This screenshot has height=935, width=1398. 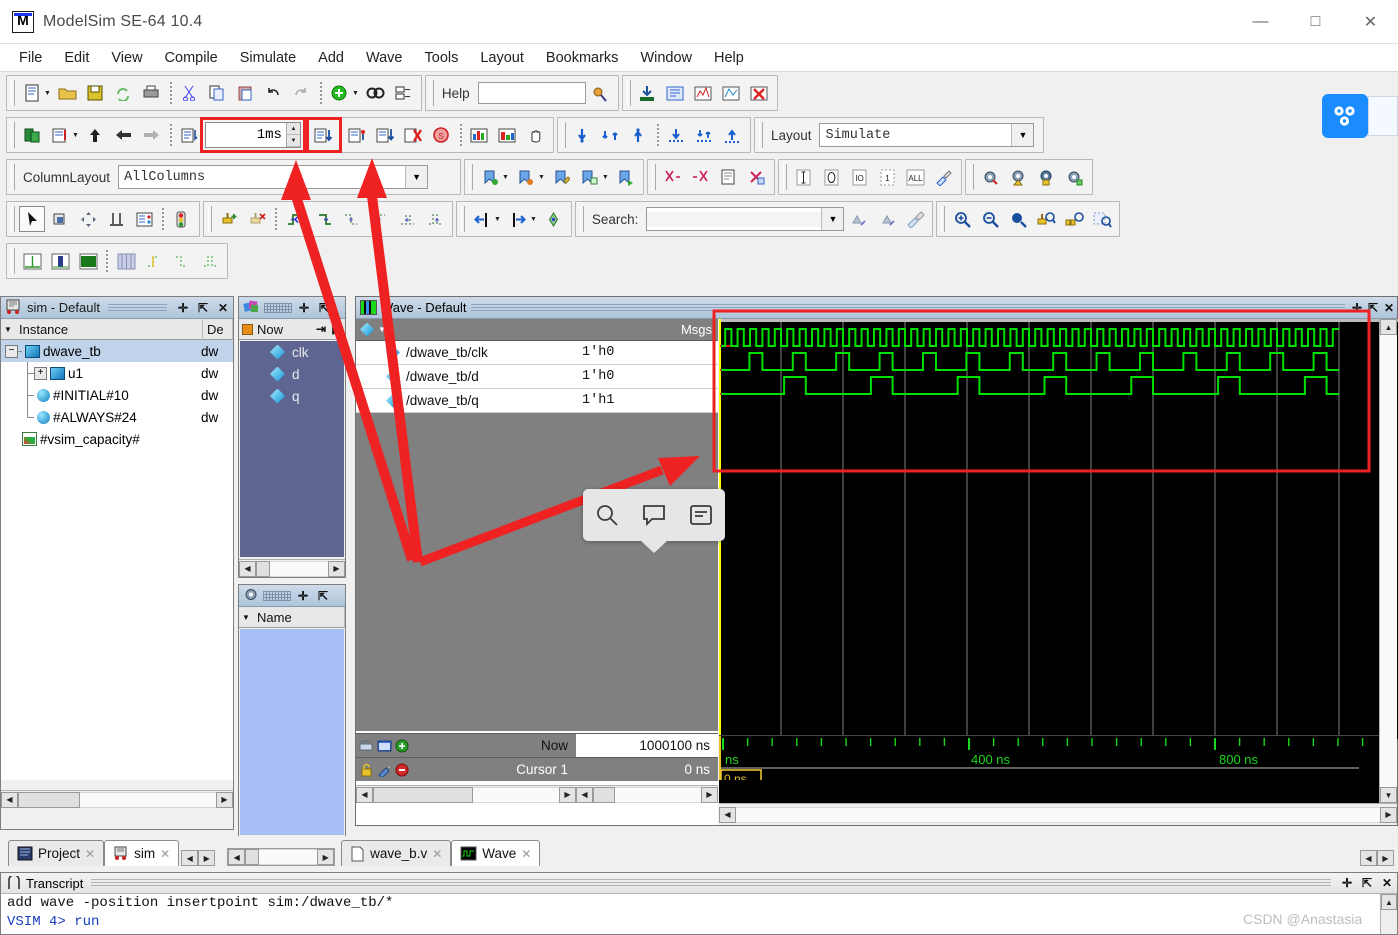 I want to click on close-button: ✕, so click(x=1370, y=22).